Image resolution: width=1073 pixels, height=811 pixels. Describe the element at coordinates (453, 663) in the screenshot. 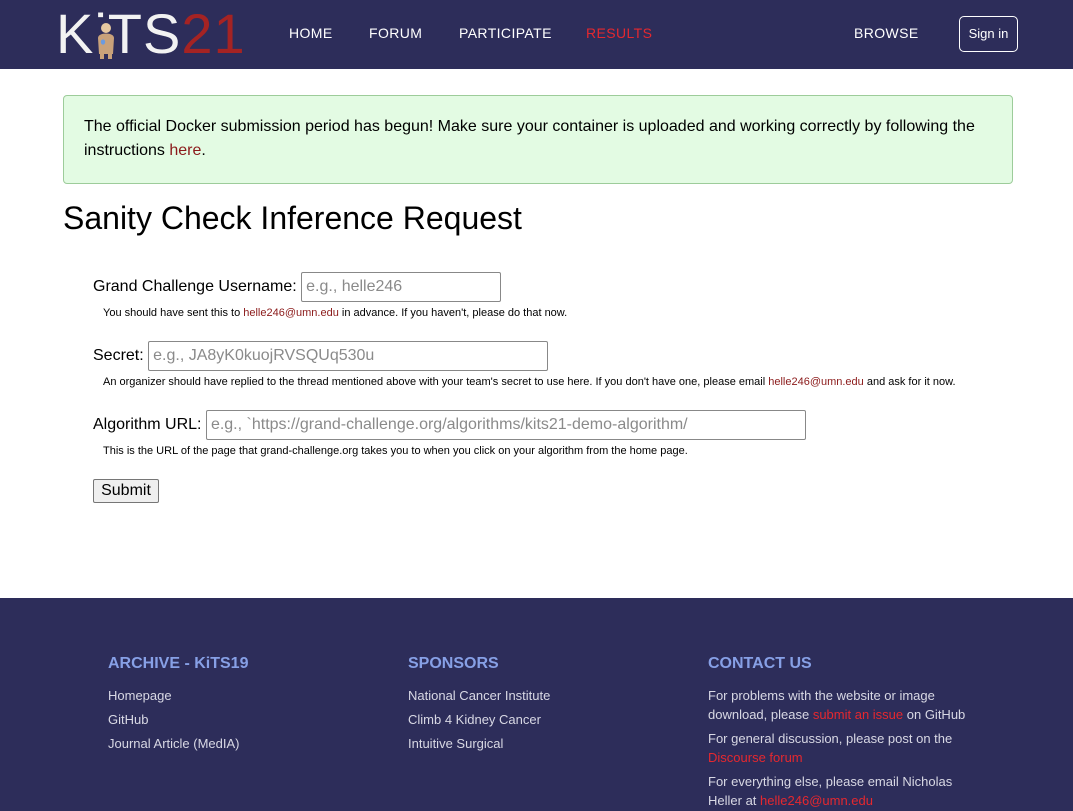

I see `footer-sponsors-heading: SPONSORS` at that location.